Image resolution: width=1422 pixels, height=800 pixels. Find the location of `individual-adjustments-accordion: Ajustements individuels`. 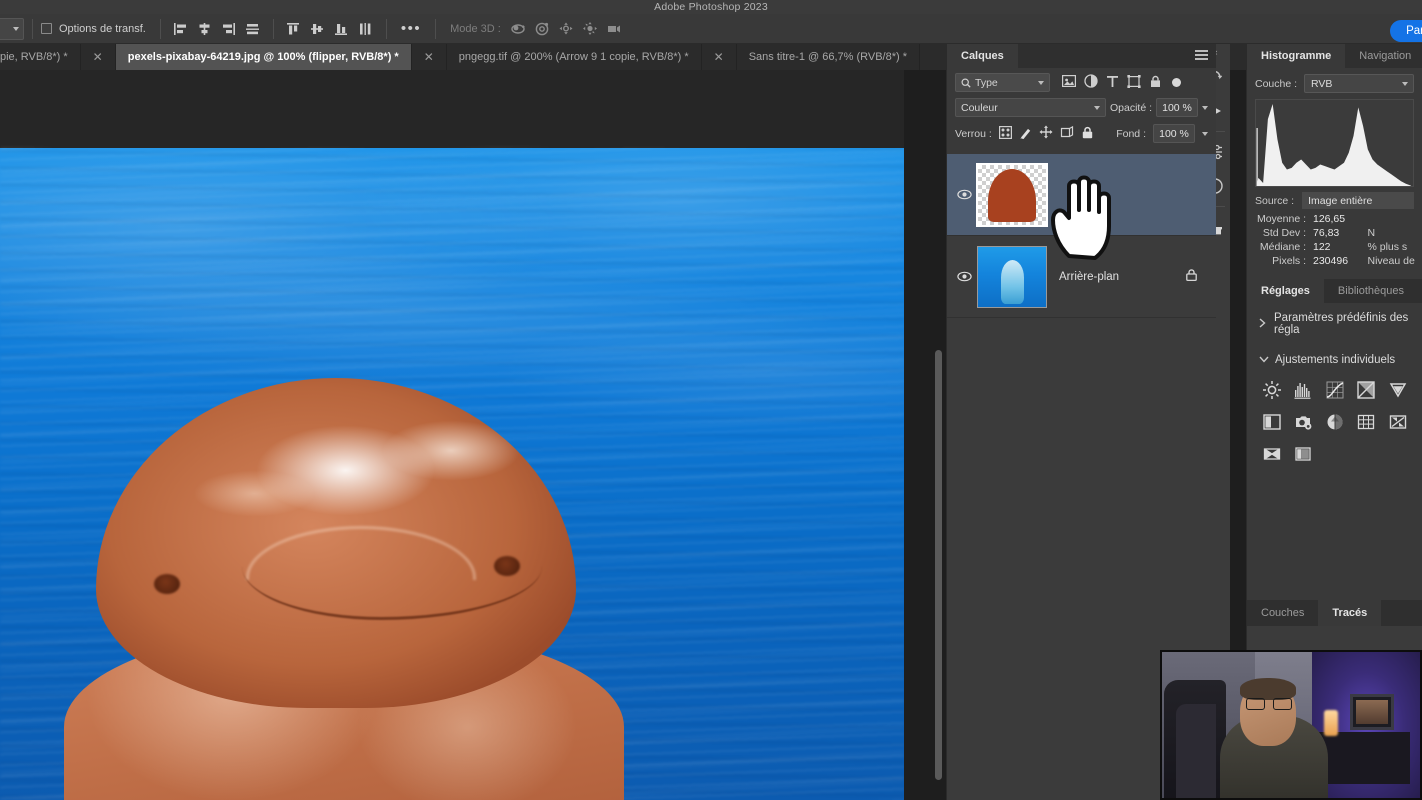

individual-adjustments-accordion: Ajustements individuels is located at coordinates (1334, 360).